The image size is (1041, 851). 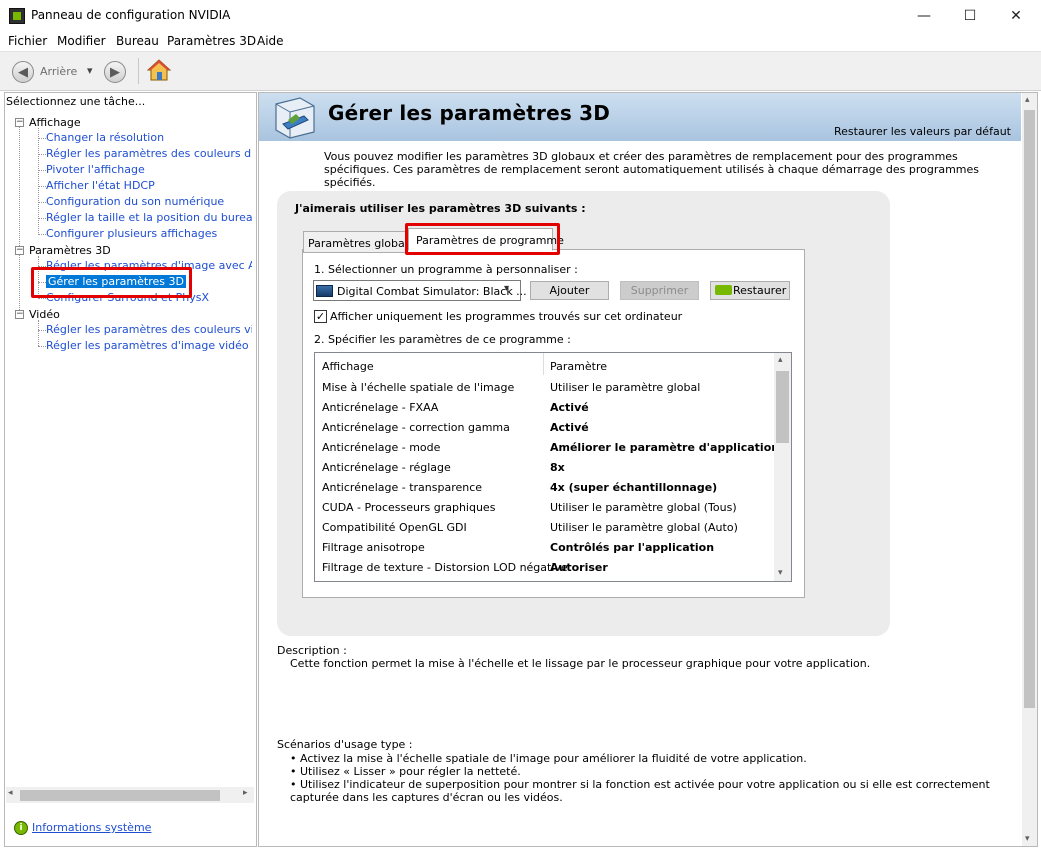 What do you see at coordinates (723, 290) in the screenshot?
I see `nvidia-logo-icon` at bounding box center [723, 290].